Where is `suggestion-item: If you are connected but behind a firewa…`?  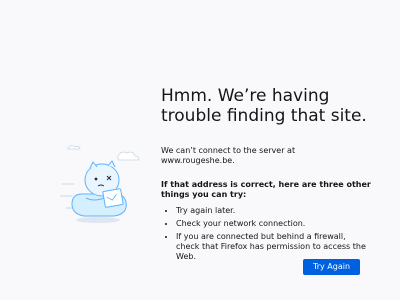
suggestion-item: If you are connected but behind a firewa… is located at coordinates (273, 247).